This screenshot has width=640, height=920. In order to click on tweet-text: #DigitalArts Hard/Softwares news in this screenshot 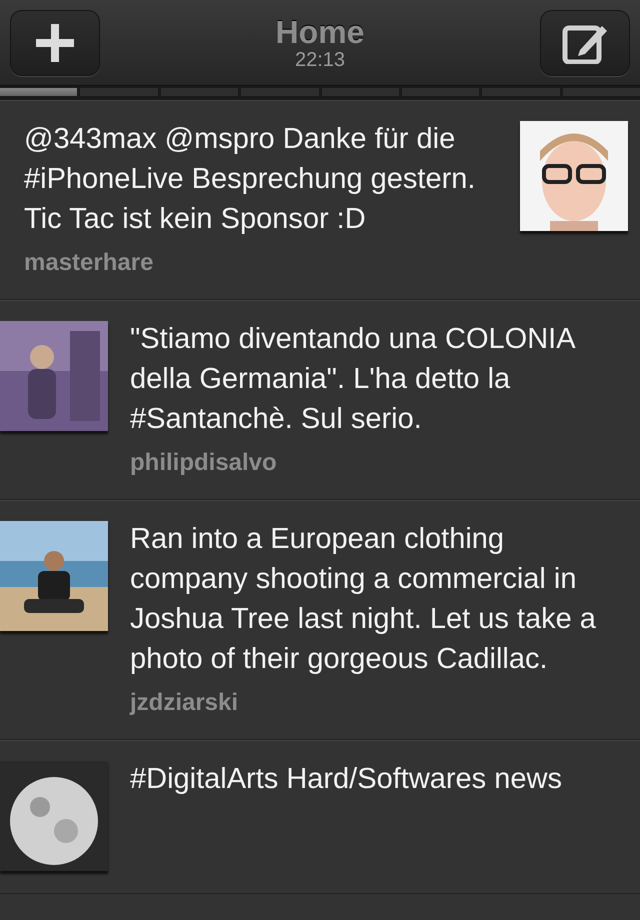, I will do `click(346, 779)`.